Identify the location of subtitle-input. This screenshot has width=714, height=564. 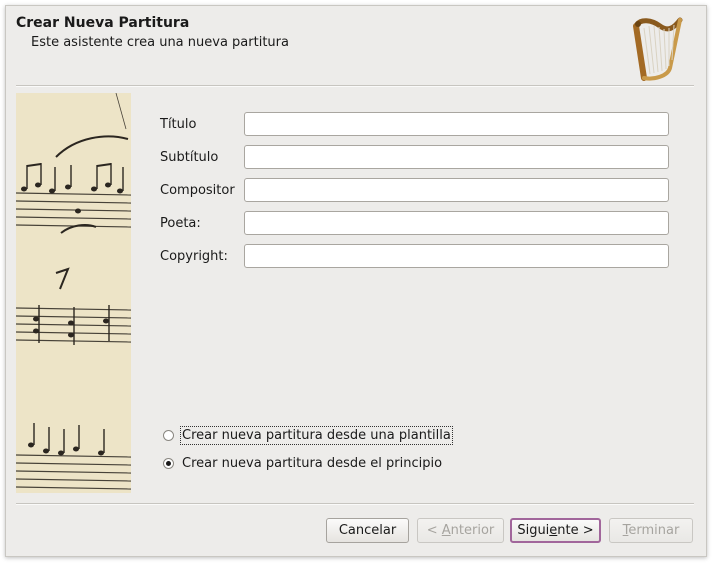
(456, 157).